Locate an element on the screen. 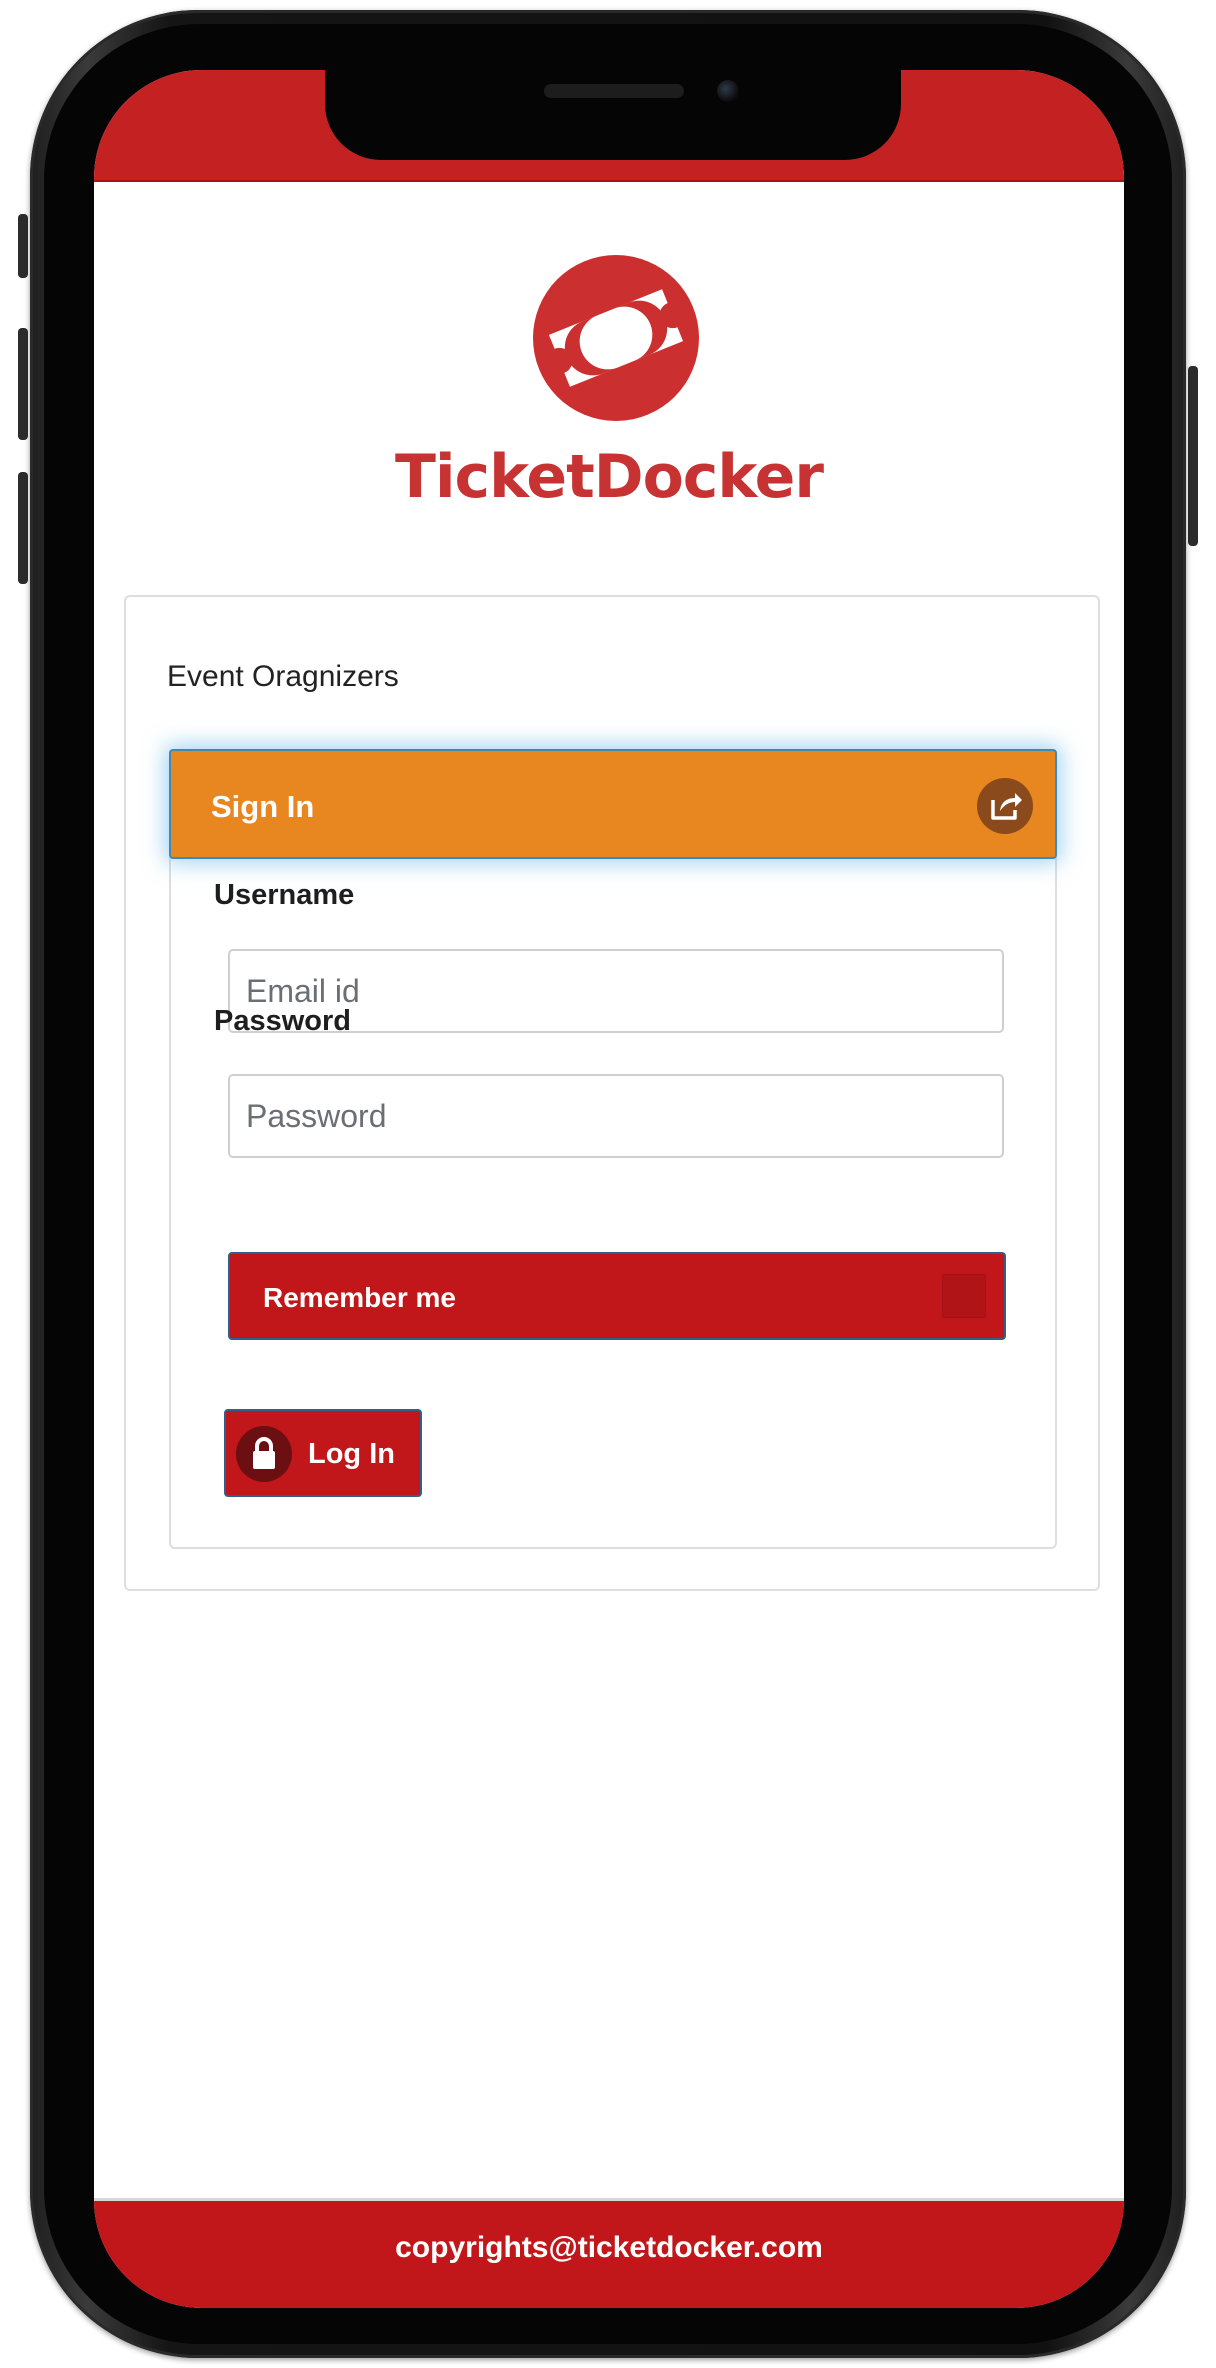  side-button-power is located at coordinates (1193, 456).